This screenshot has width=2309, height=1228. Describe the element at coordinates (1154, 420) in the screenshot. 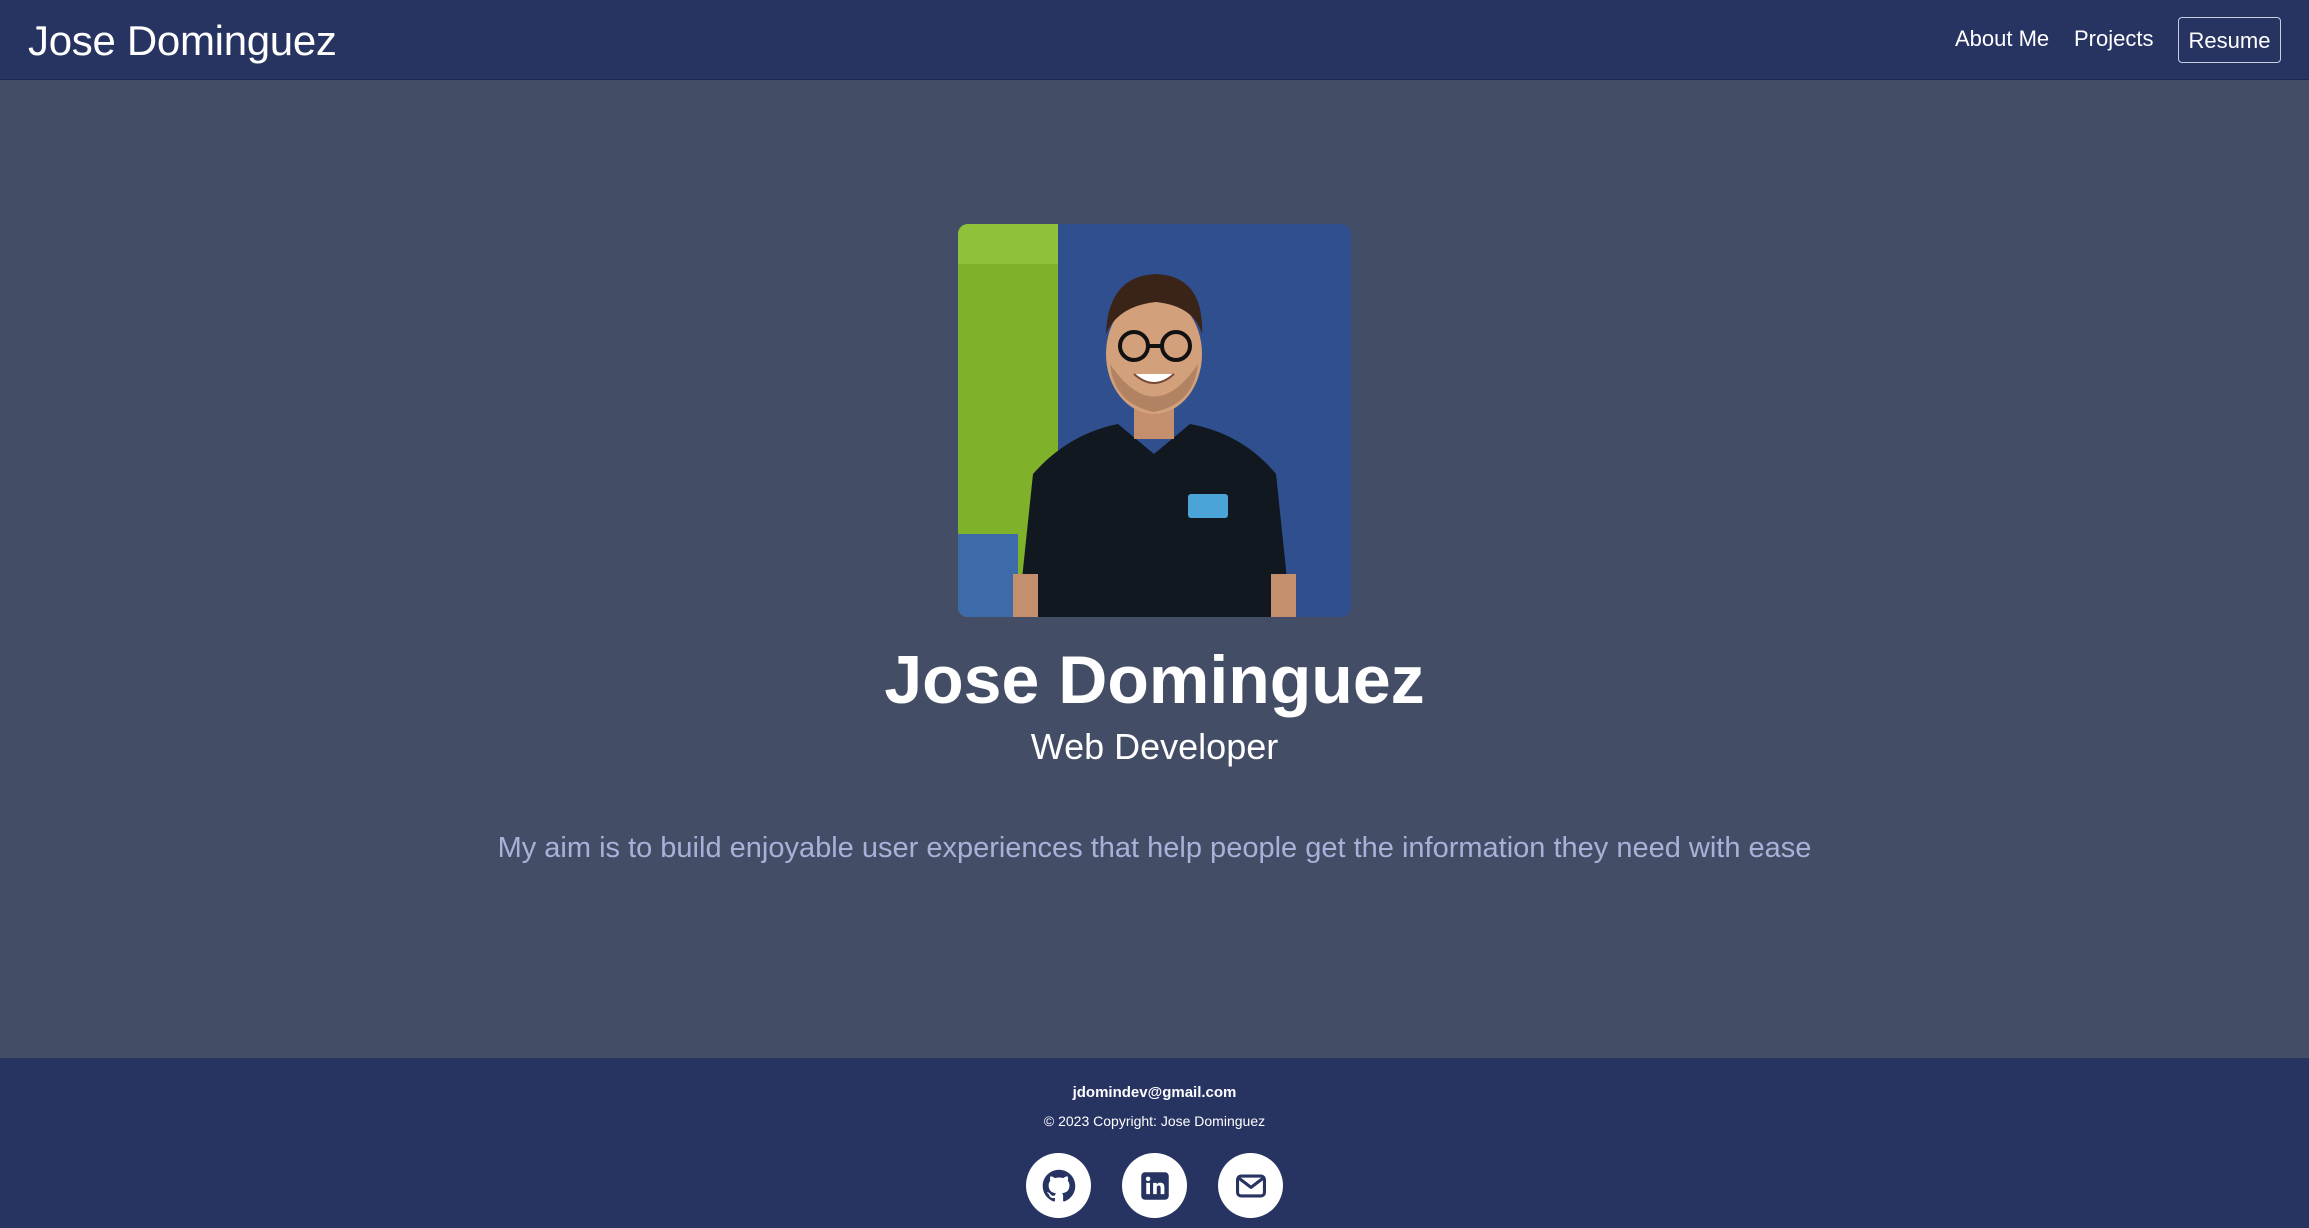

I see `profile-photo` at that location.